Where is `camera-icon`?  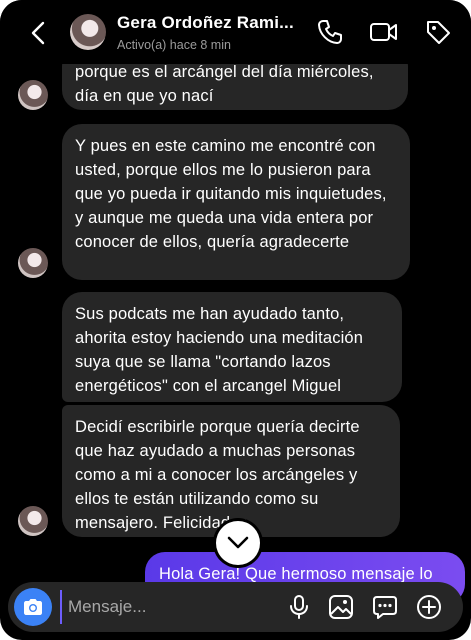
camera-icon is located at coordinates (33, 607).